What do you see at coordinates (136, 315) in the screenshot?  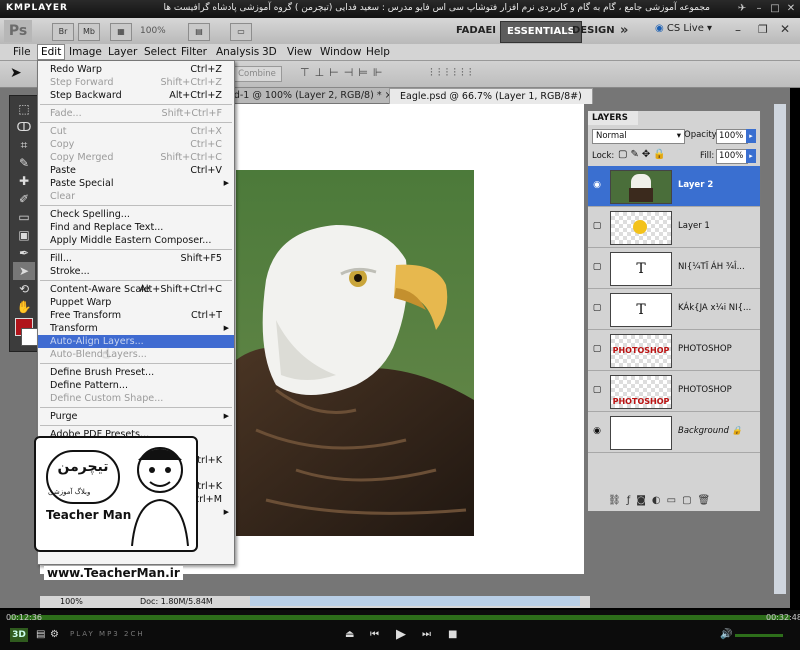 I see `menu-item-free-transform: Free Transform Ctrl+T` at bounding box center [136, 315].